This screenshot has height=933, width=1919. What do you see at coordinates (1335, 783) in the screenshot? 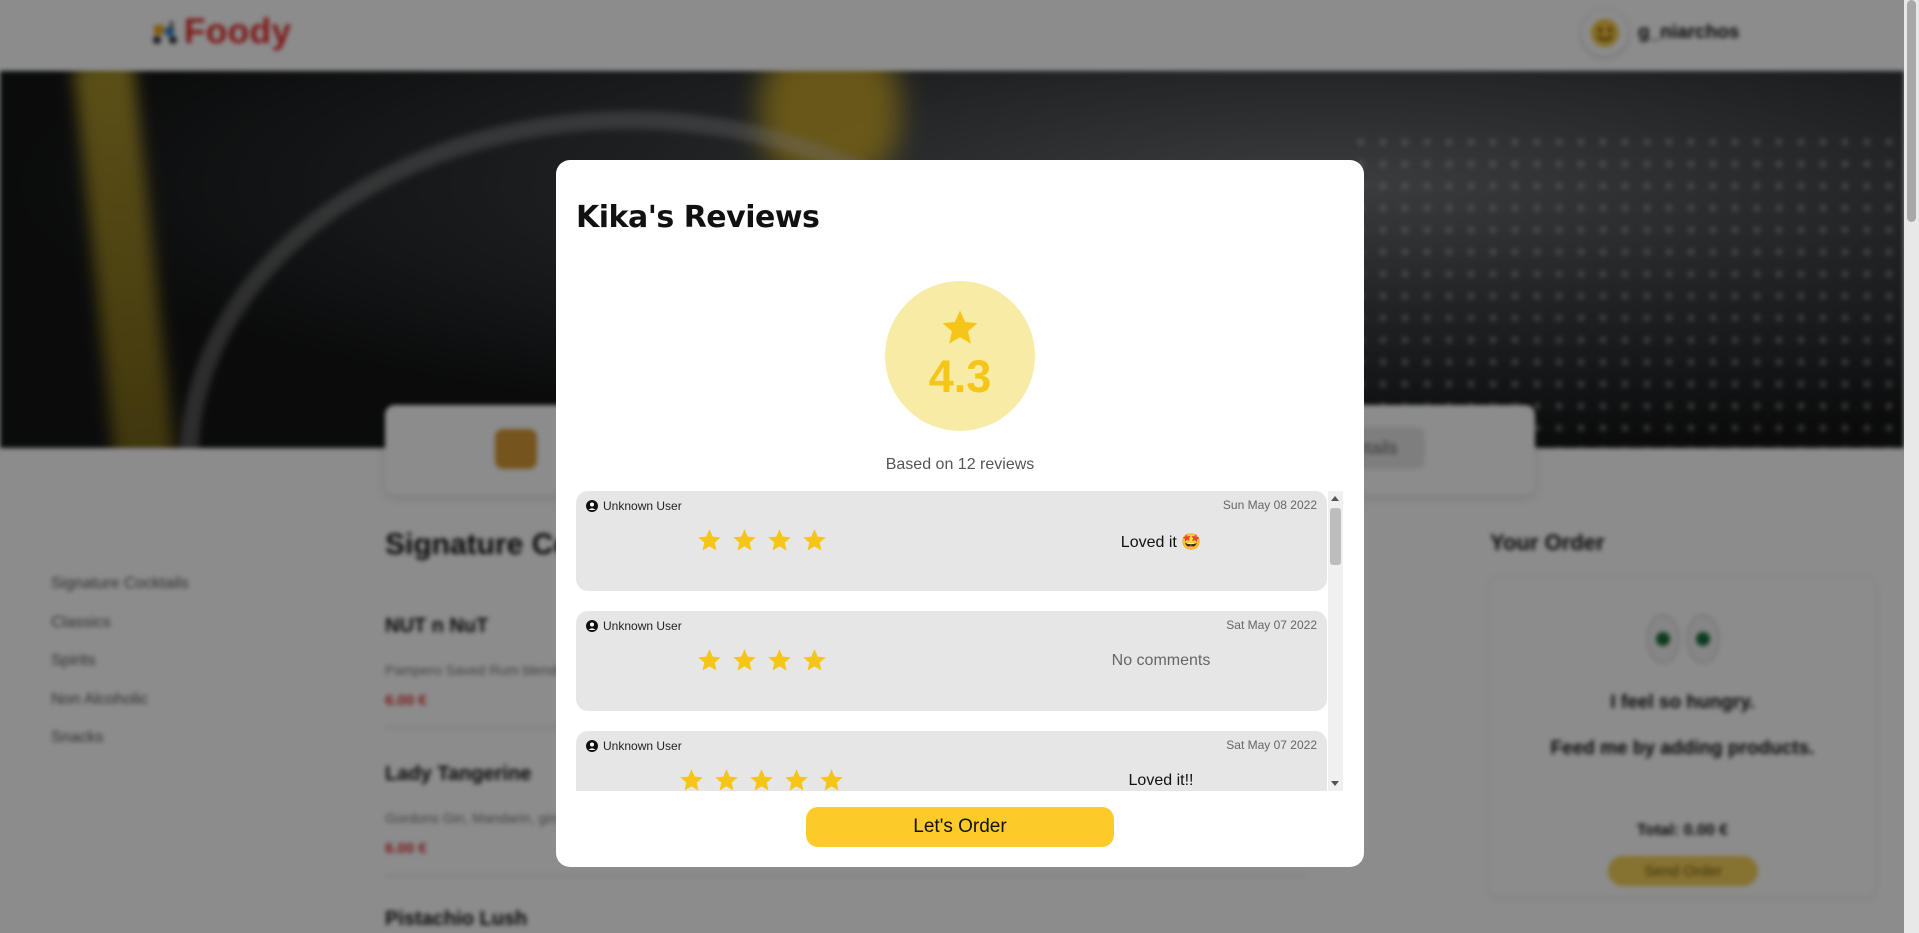
I see `scroll-down-arrow-icon` at bounding box center [1335, 783].